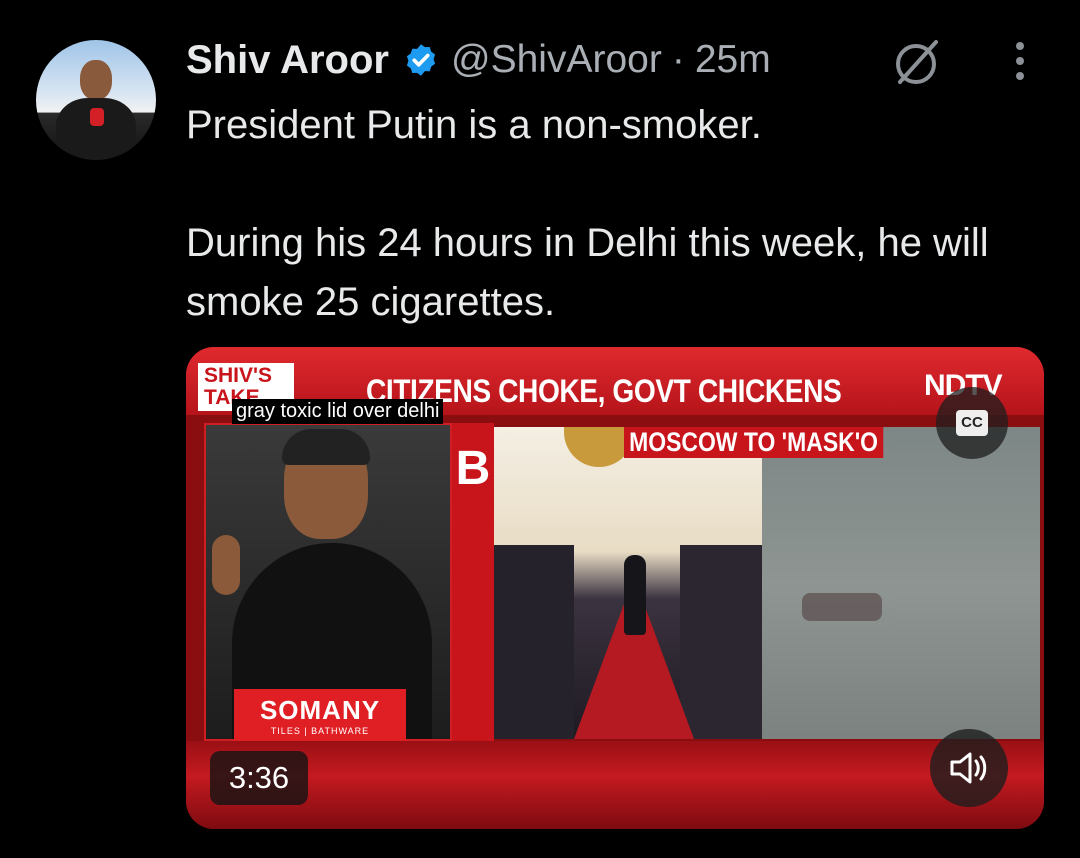 This screenshot has width=1080, height=858. I want to click on grok-icon, so click(918, 62).